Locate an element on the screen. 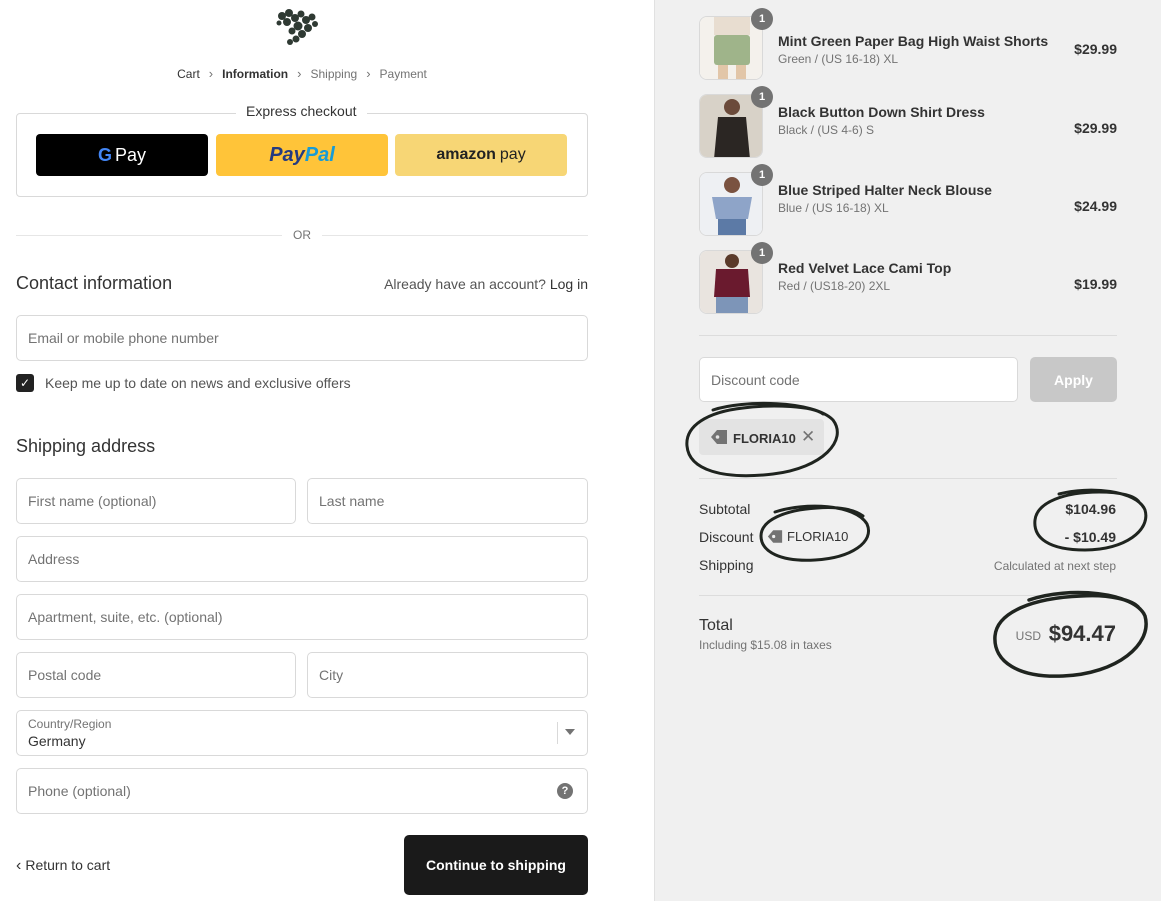 Image resolution: width=1161 pixels, height=901 pixels. city-field-box is located at coordinates (447, 675).